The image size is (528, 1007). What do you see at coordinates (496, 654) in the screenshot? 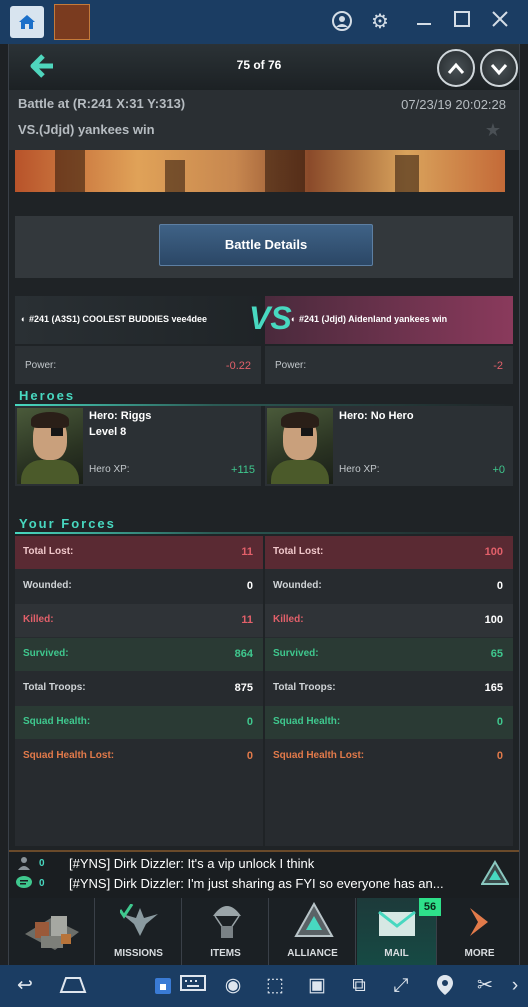
I see `row-value: 65` at bounding box center [496, 654].